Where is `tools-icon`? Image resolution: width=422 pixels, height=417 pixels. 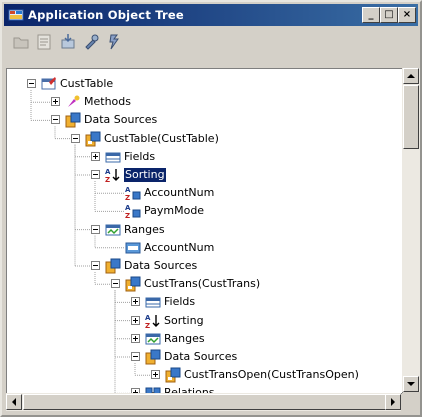 tools-icon is located at coordinates (92, 42).